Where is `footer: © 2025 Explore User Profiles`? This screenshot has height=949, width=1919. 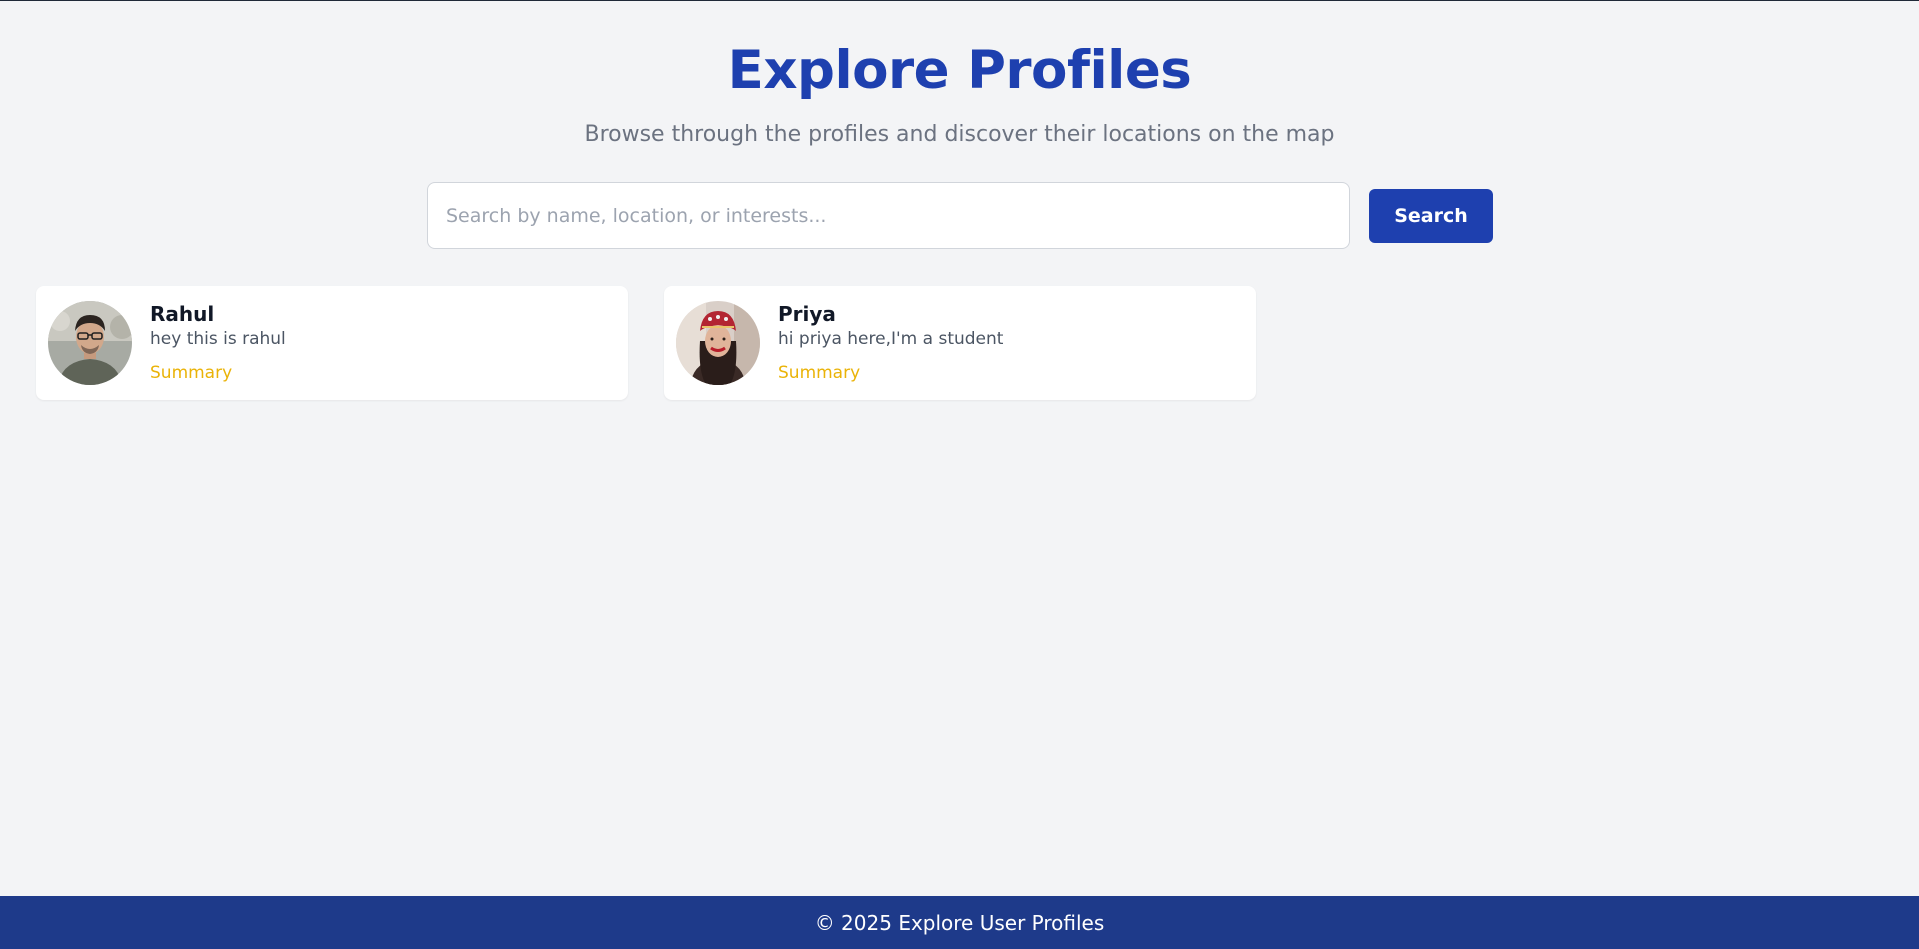
footer: © 2025 Explore User Profiles is located at coordinates (959, 922).